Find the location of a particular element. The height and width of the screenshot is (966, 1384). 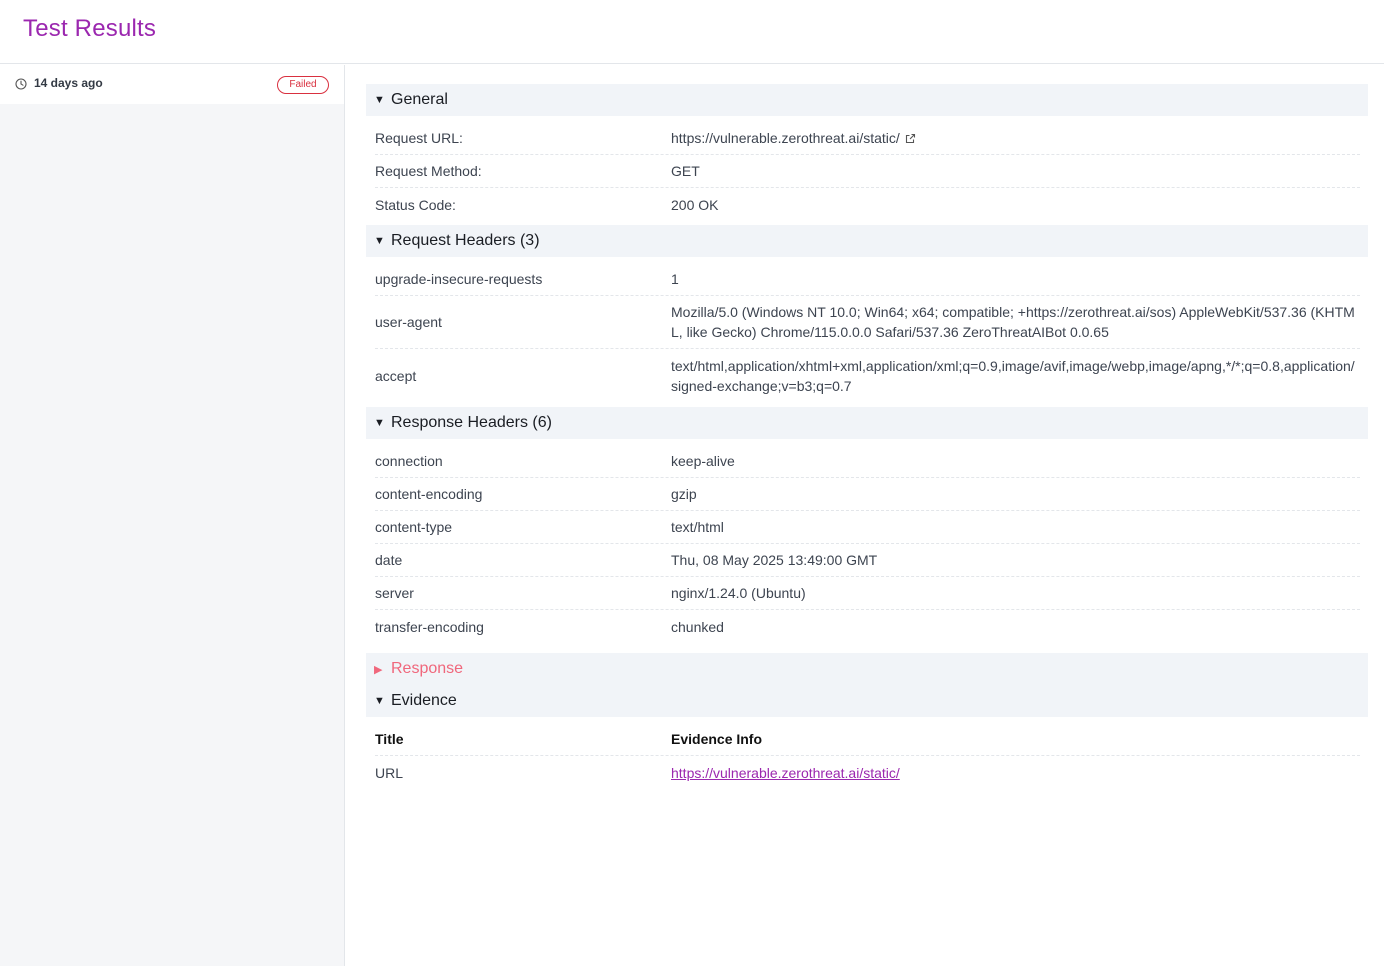

row-value: text/html is located at coordinates (697, 527).